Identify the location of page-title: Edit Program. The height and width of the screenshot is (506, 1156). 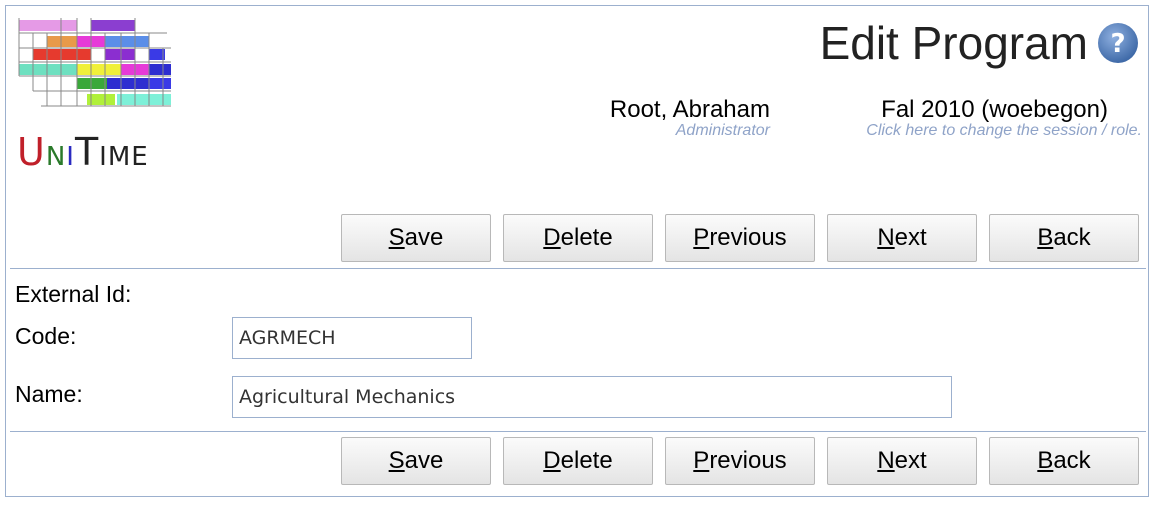
(953, 43).